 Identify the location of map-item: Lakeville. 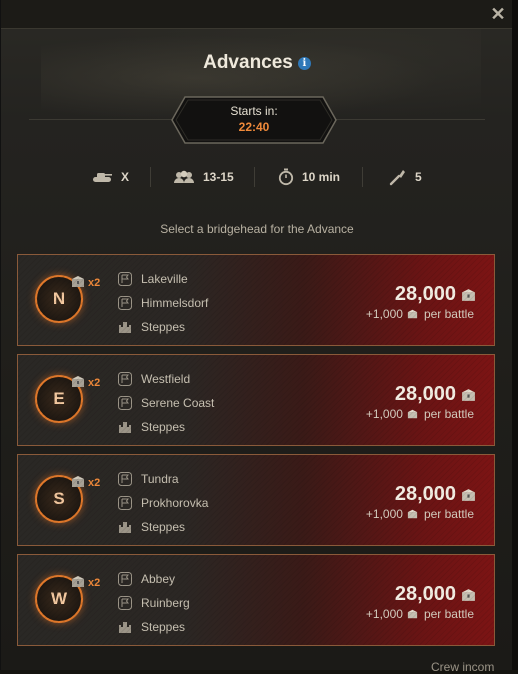
(163, 279).